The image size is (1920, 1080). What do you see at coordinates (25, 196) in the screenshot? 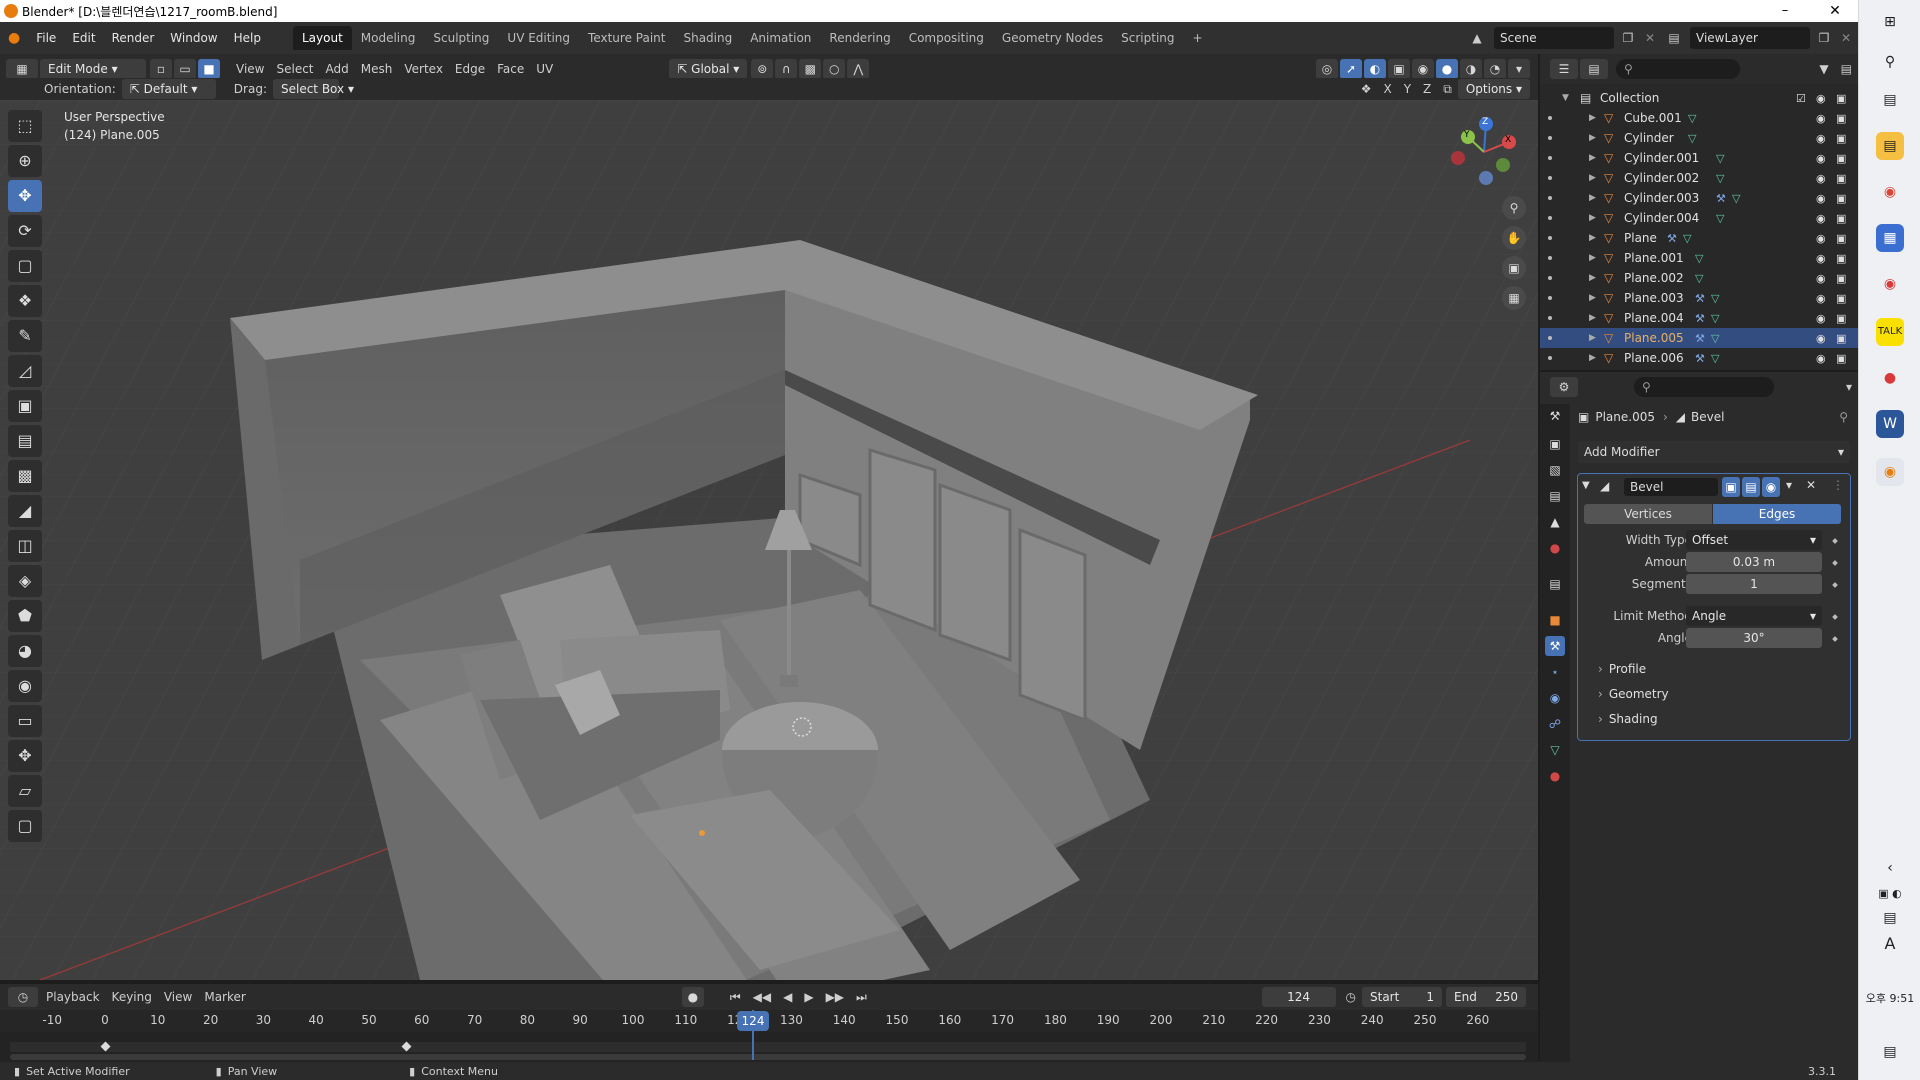
I see `move-tool-icon: ✥` at bounding box center [25, 196].